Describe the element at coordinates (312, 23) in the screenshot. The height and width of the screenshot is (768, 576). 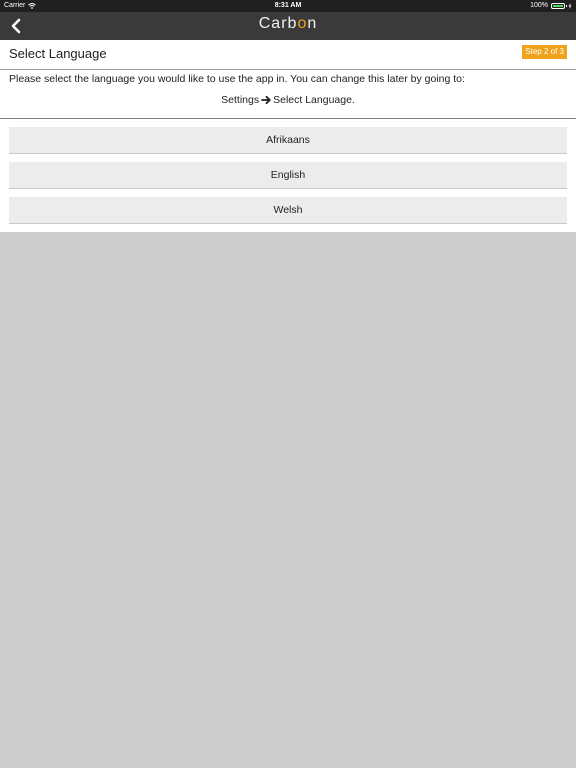
I see `logo-text-suffix: n` at that location.